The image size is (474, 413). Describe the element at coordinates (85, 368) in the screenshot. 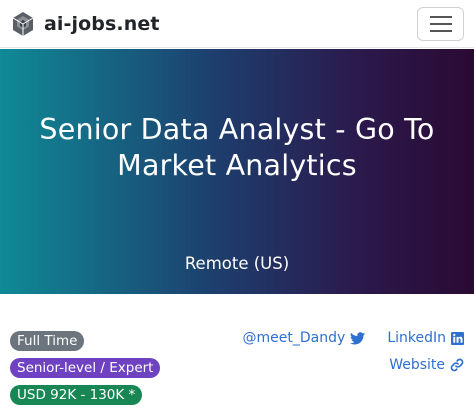

I see `experience-level-badge: Senior-level / Expert` at that location.